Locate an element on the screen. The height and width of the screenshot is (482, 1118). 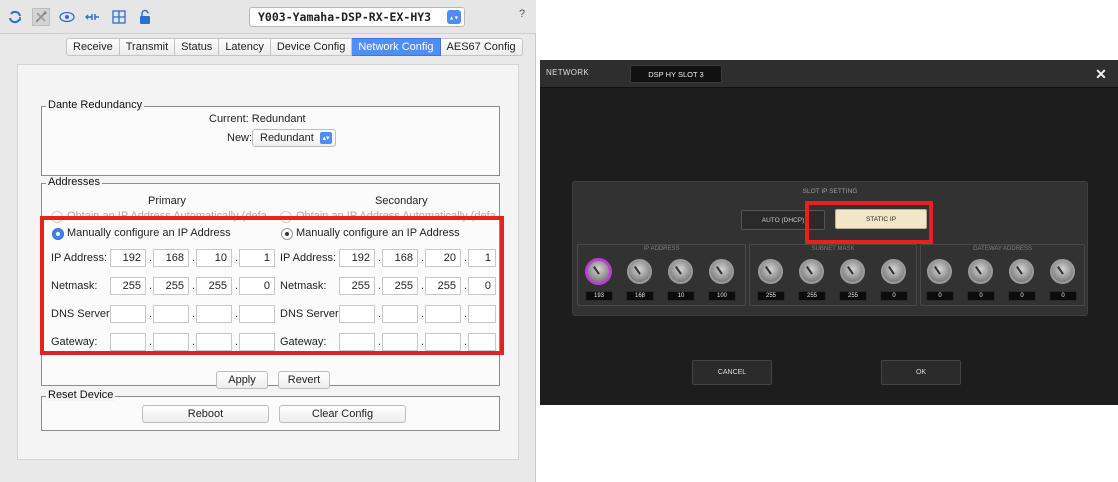
new-redundancy-select: Redundant ▴▾ is located at coordinates (294, 138).